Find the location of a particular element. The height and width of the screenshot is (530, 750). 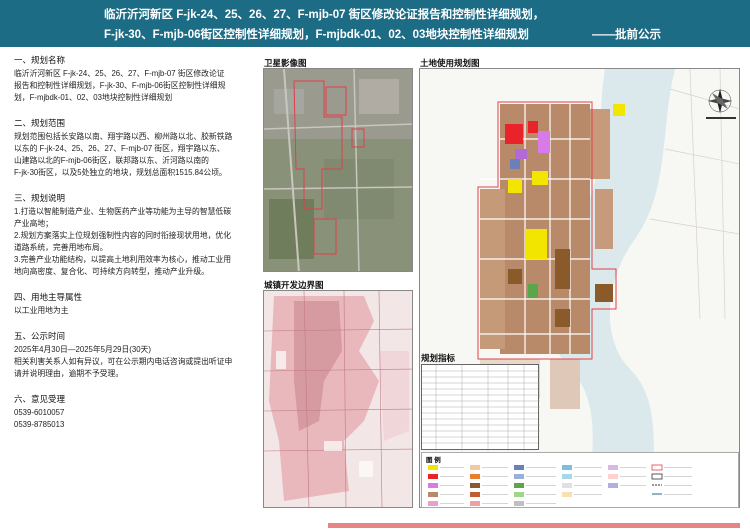

text-line: 请并说明理由，逾期不予受理。 is located at coordinates (69, 373).